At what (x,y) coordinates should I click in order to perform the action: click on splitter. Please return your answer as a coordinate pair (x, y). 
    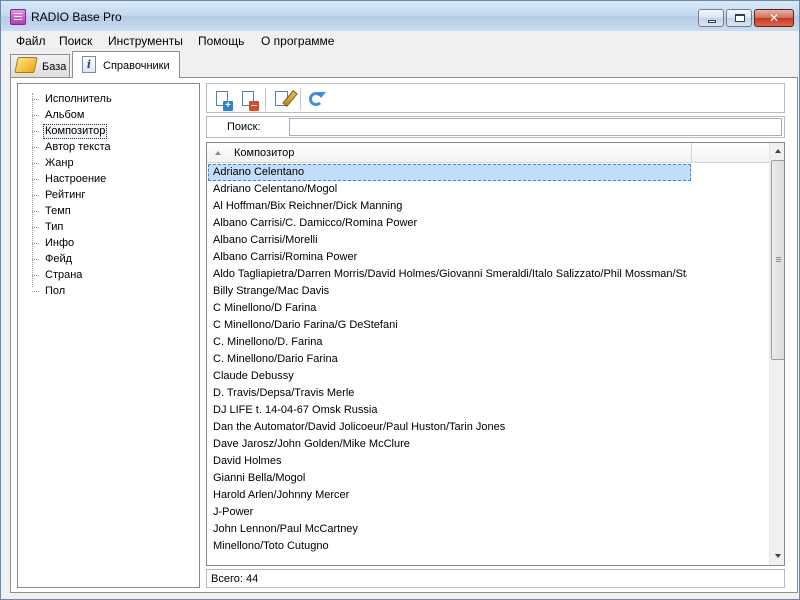
    Looking at the image, I should click on (203, 335).